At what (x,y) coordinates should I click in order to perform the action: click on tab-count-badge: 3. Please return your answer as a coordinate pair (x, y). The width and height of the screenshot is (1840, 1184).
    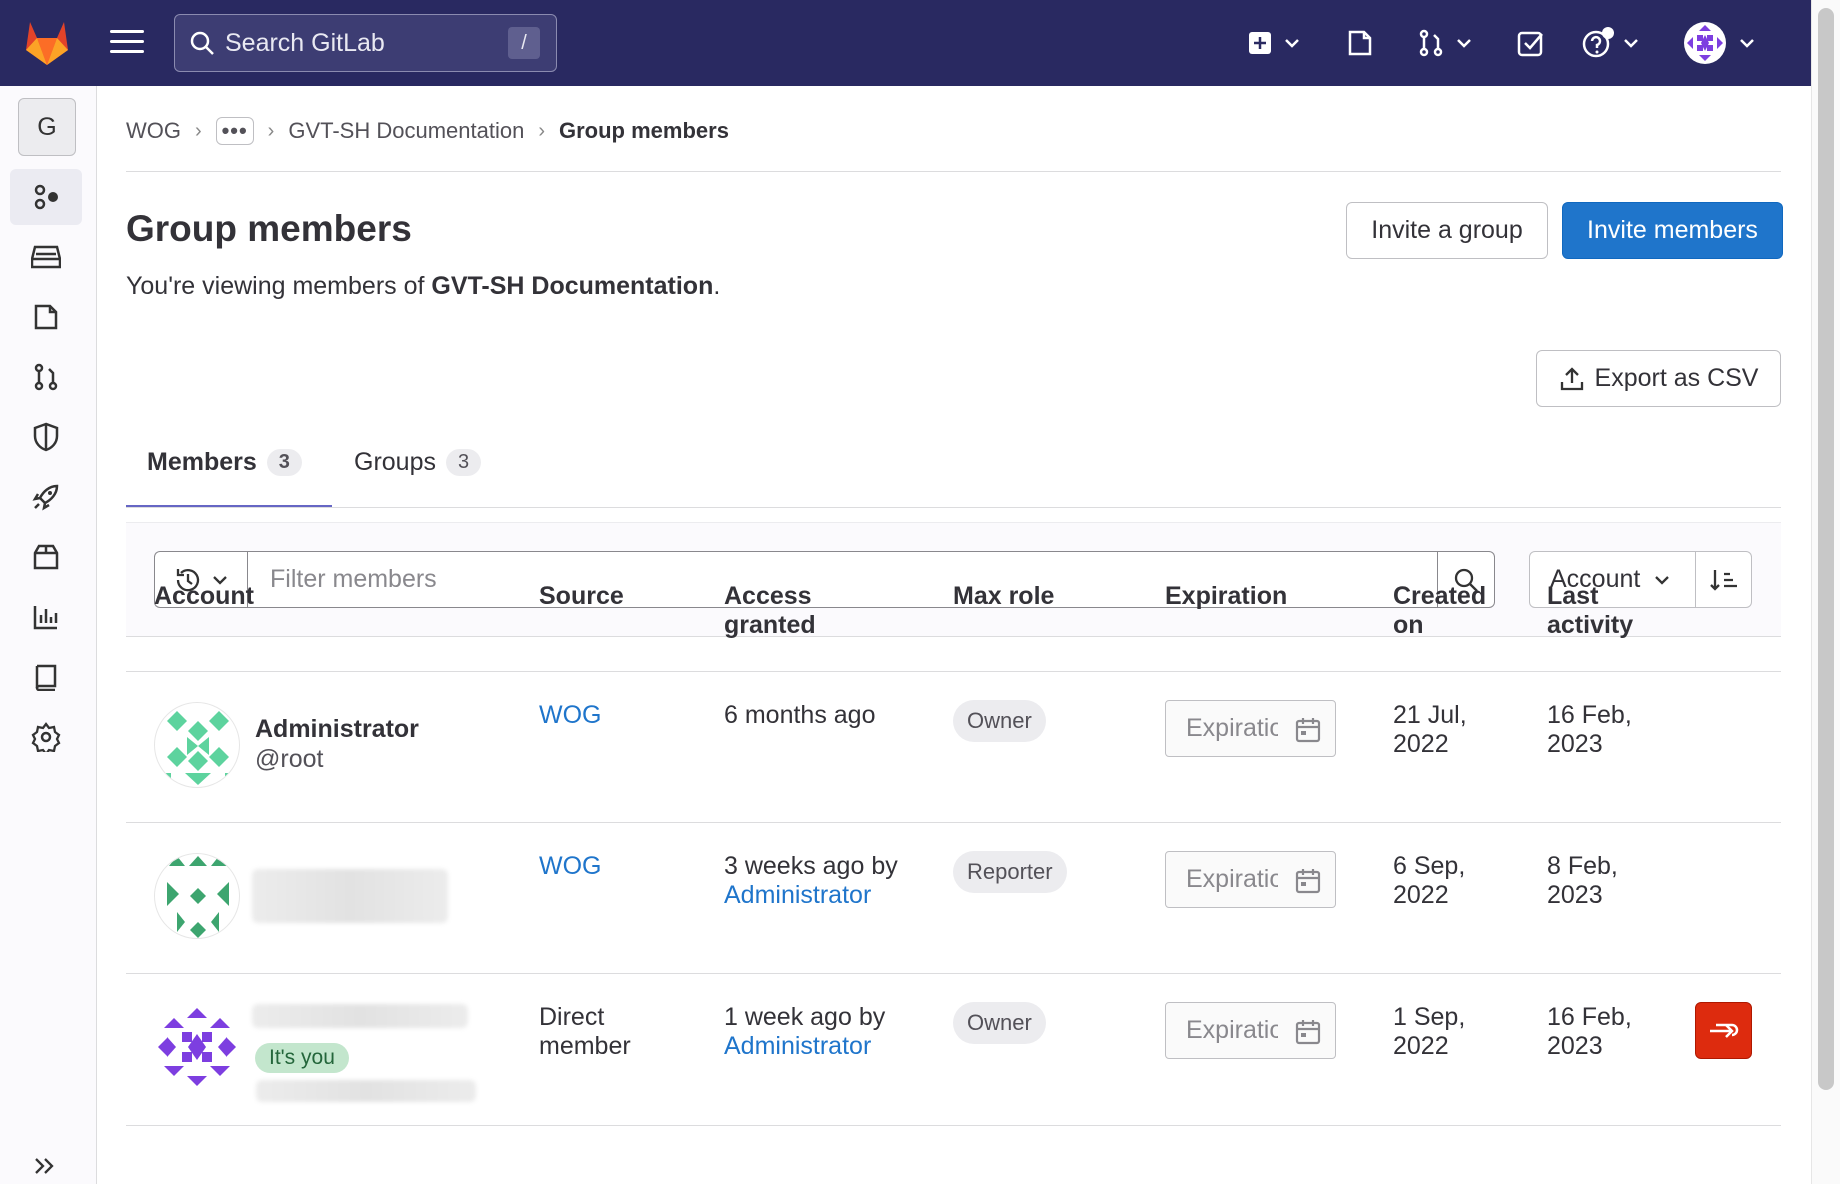
    Looking at the image, I should click on (463, 462).